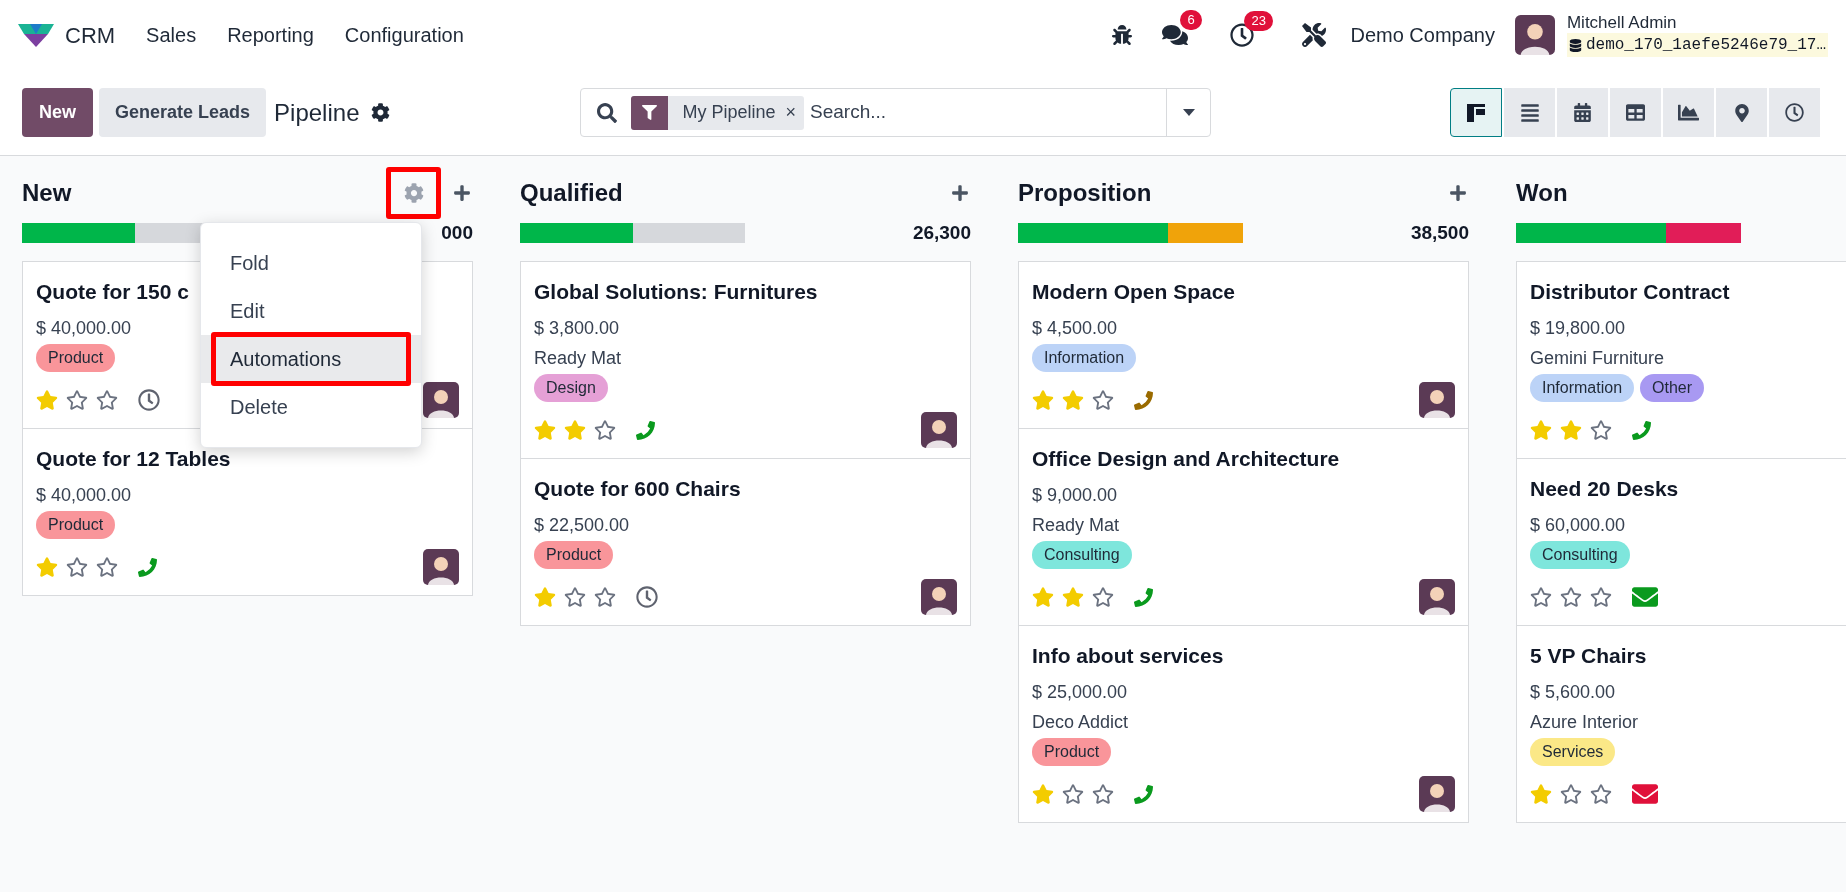 The image size is (1846, 892). What do you see at coordinates (247, 512) in the screenshot?
I see `lead-card: Quote for 12 Tables $ 40,000.00 Product` at bounding box center [247, 512].